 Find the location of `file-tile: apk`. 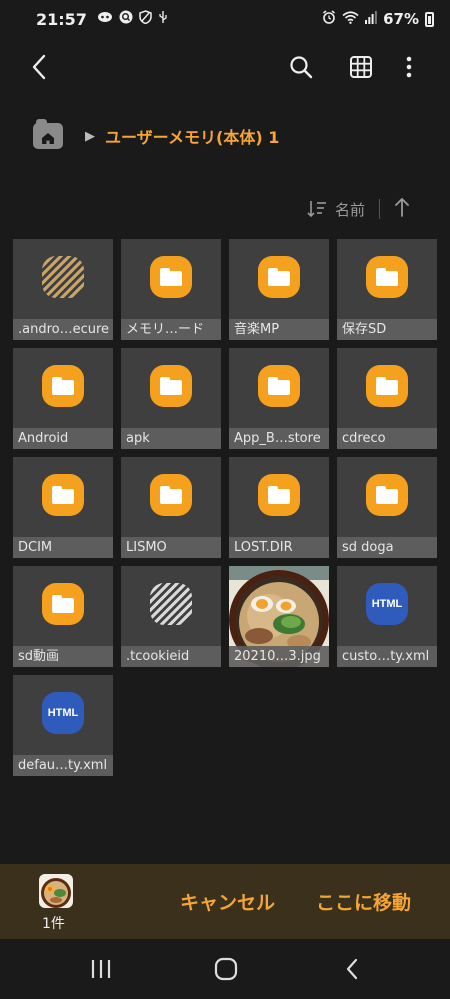

file-tile: apk is located at coordinates (171, 398).